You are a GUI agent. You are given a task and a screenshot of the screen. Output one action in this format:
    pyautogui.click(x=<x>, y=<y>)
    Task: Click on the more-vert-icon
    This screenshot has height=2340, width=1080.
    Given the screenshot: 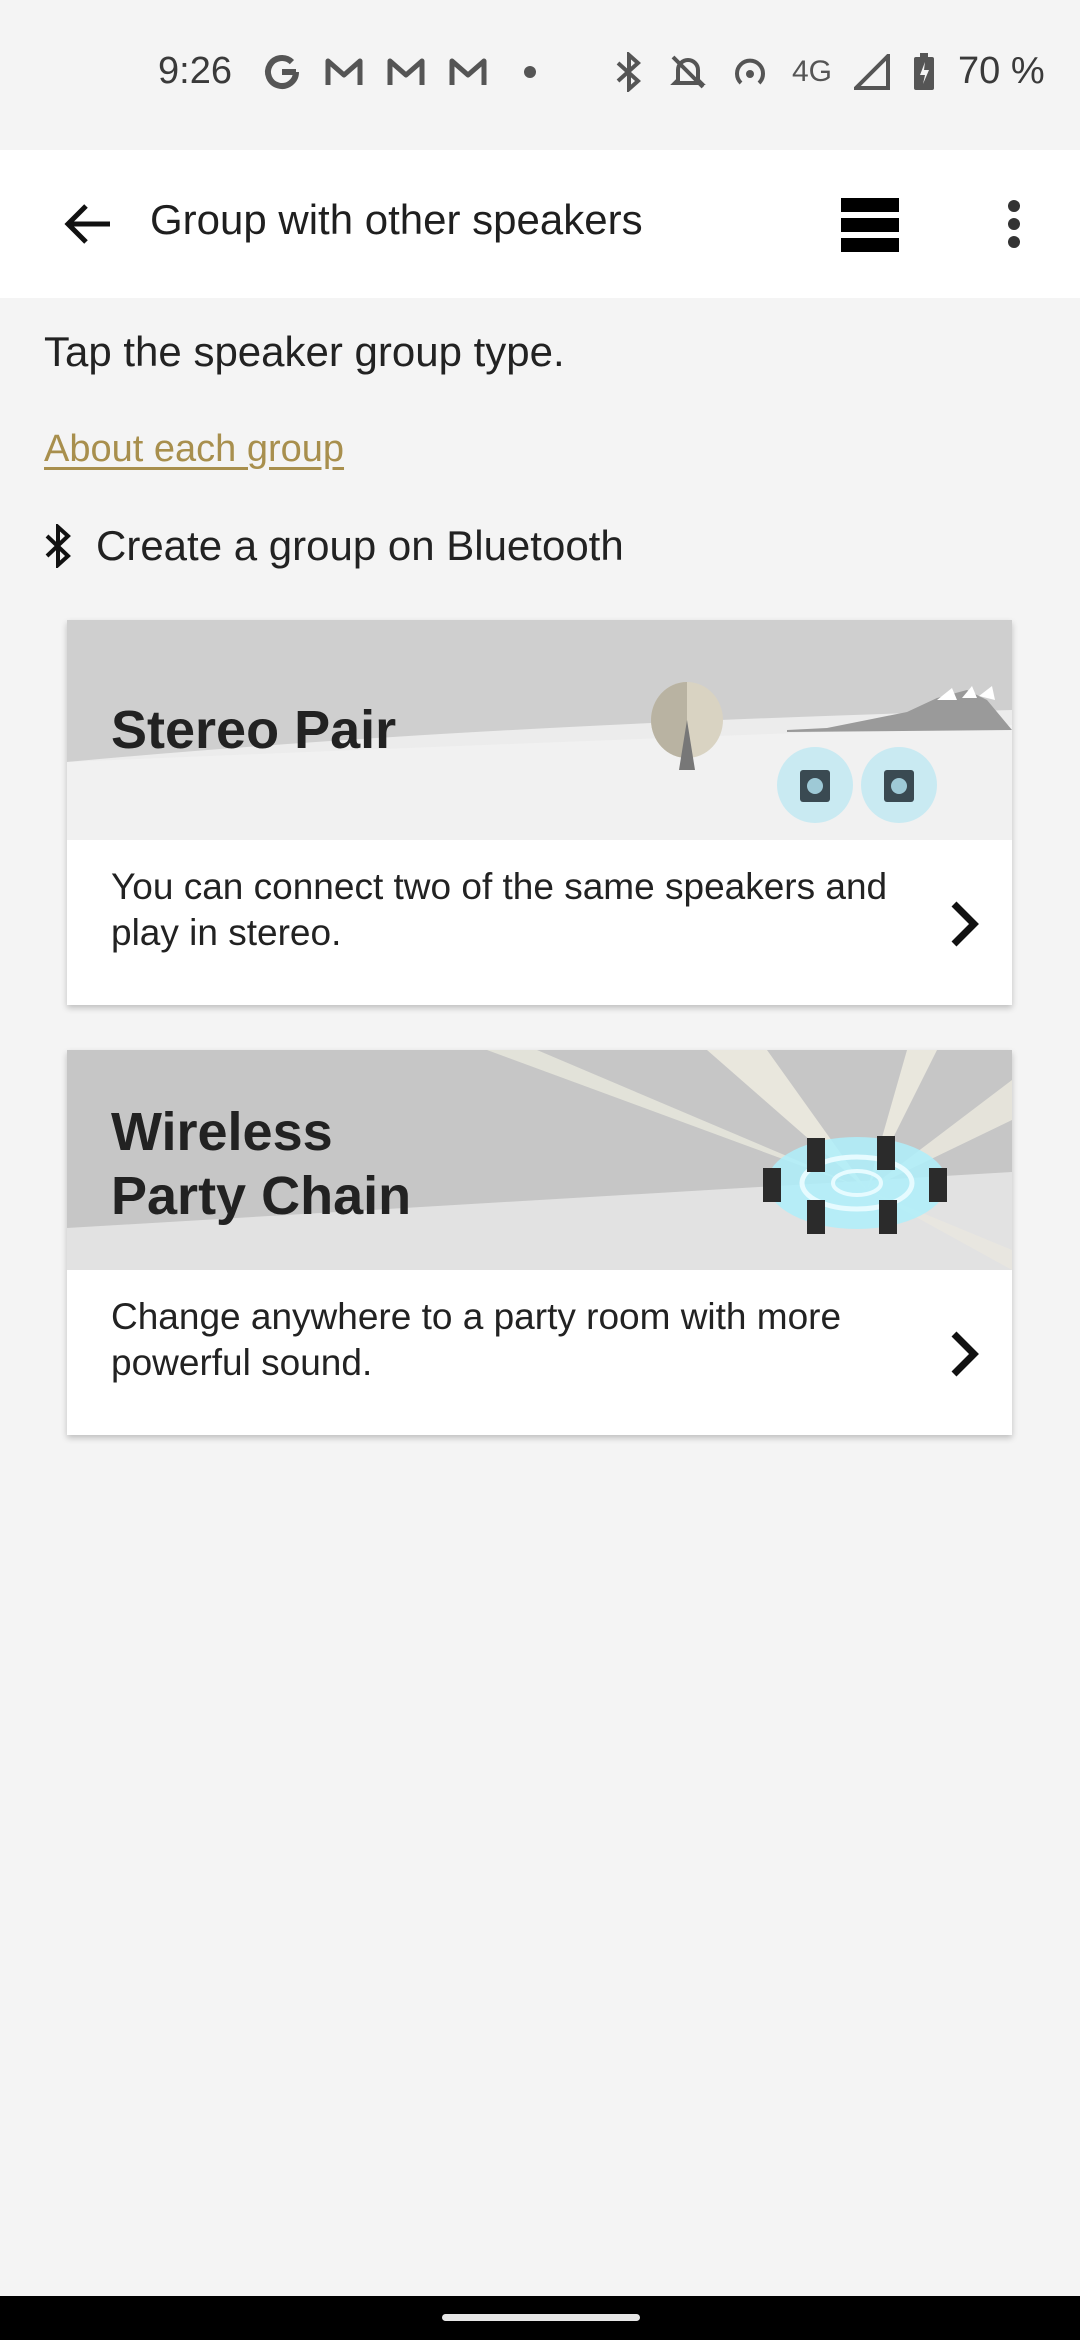 What is the action you would take?
    pyautogui.click(x=1014, y=224)
    